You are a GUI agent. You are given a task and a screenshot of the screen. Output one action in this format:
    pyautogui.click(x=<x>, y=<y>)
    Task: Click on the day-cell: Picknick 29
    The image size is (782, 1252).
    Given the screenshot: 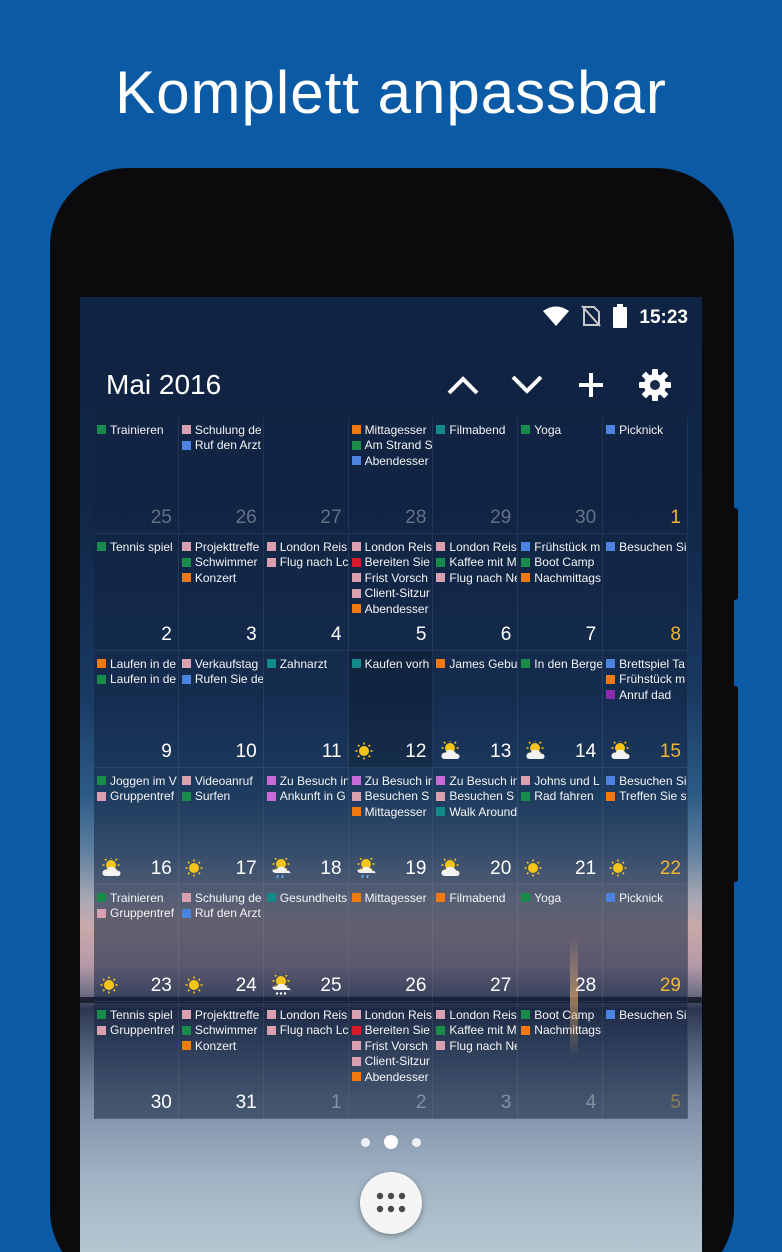 What is the action you would take?
    pyautogui.click(x=645, y=943)
    